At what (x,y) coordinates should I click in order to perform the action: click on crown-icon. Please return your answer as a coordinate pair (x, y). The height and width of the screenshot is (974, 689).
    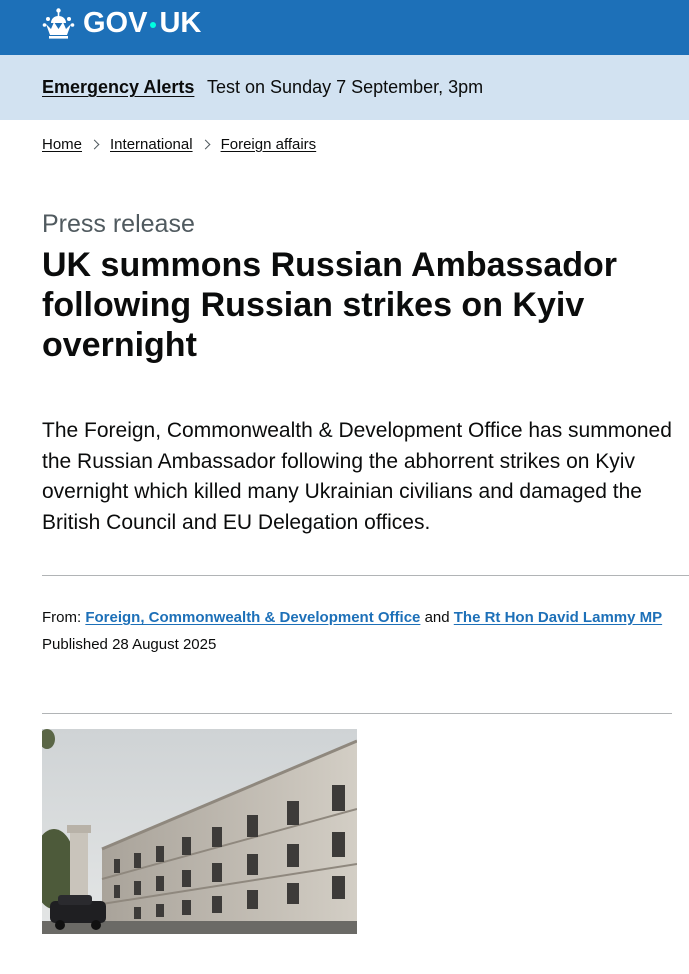
    Looking at the image, I should click on (58, 23).